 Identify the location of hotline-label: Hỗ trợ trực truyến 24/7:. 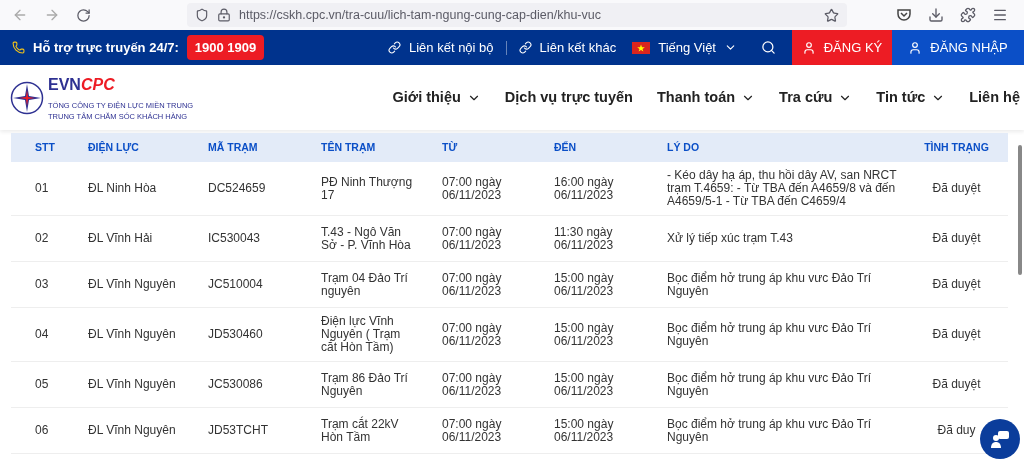
(106, 47).